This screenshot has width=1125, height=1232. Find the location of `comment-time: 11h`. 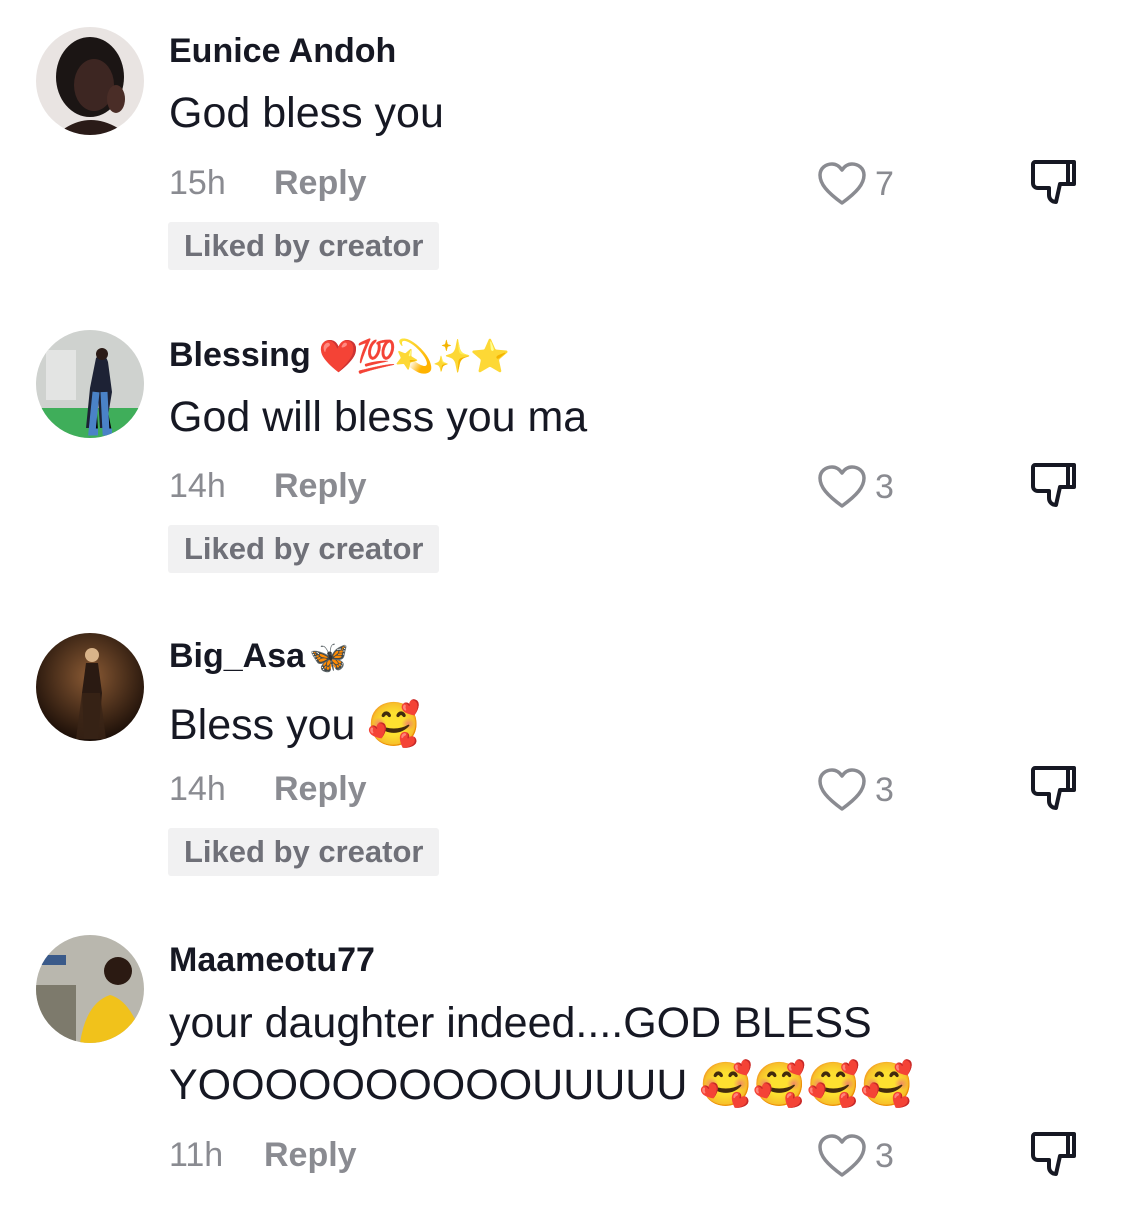

comment-time: 11h is located at coordinates (196, 1155).